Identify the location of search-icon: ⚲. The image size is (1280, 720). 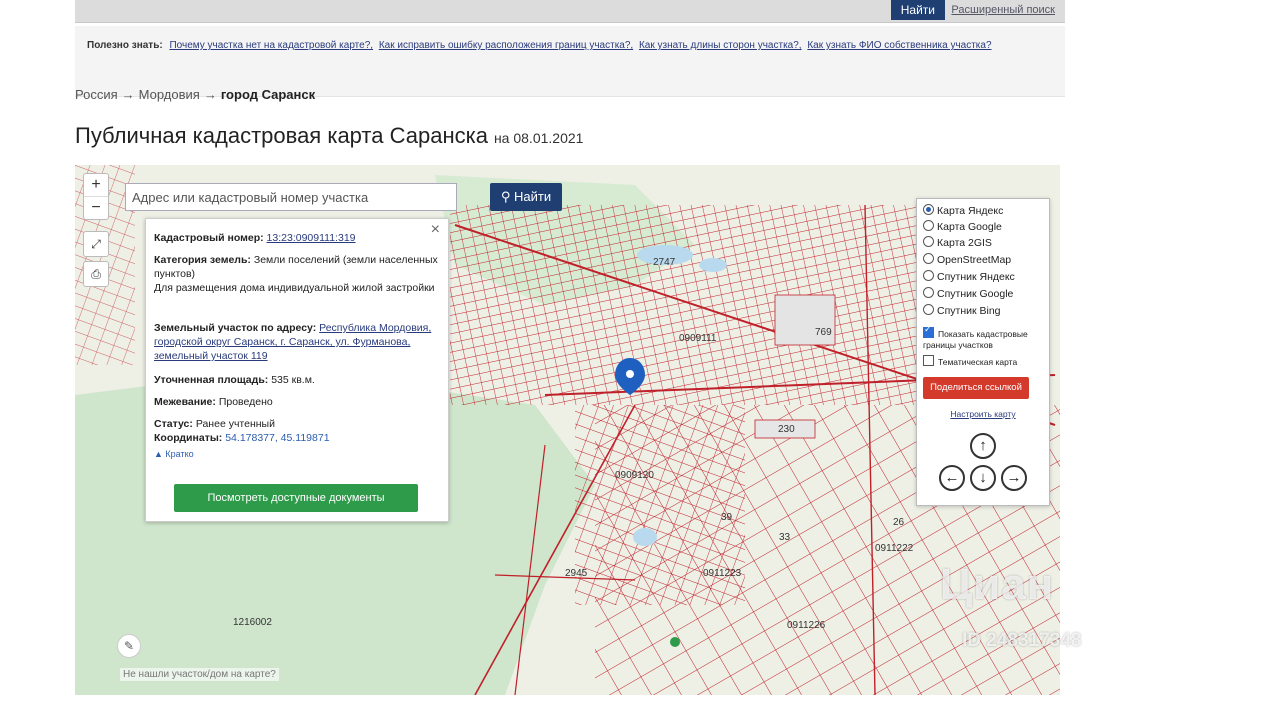
(505, 196).